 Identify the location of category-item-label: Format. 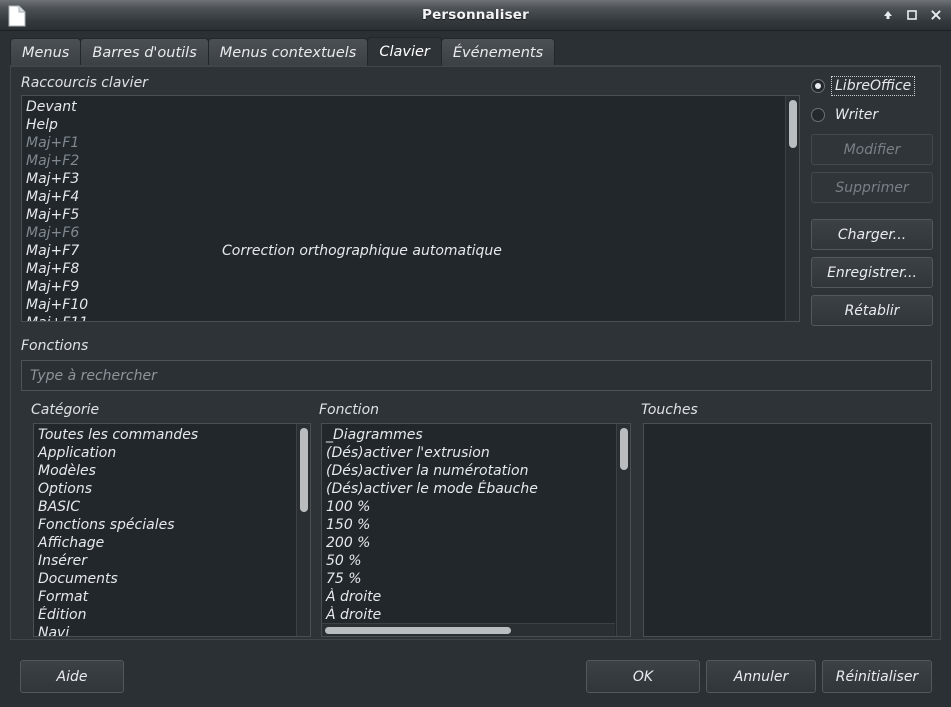
(63, 597).